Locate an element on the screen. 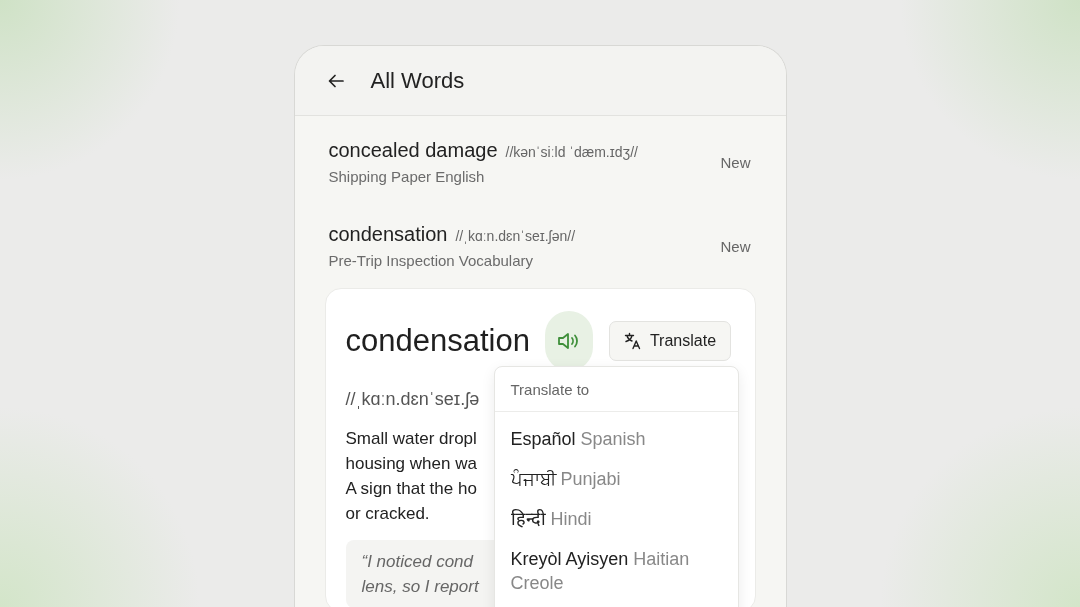 The height and width of the screenshot is (607, 1080). deck-name: Shipping Paper English is located at coordinates (407, 176).